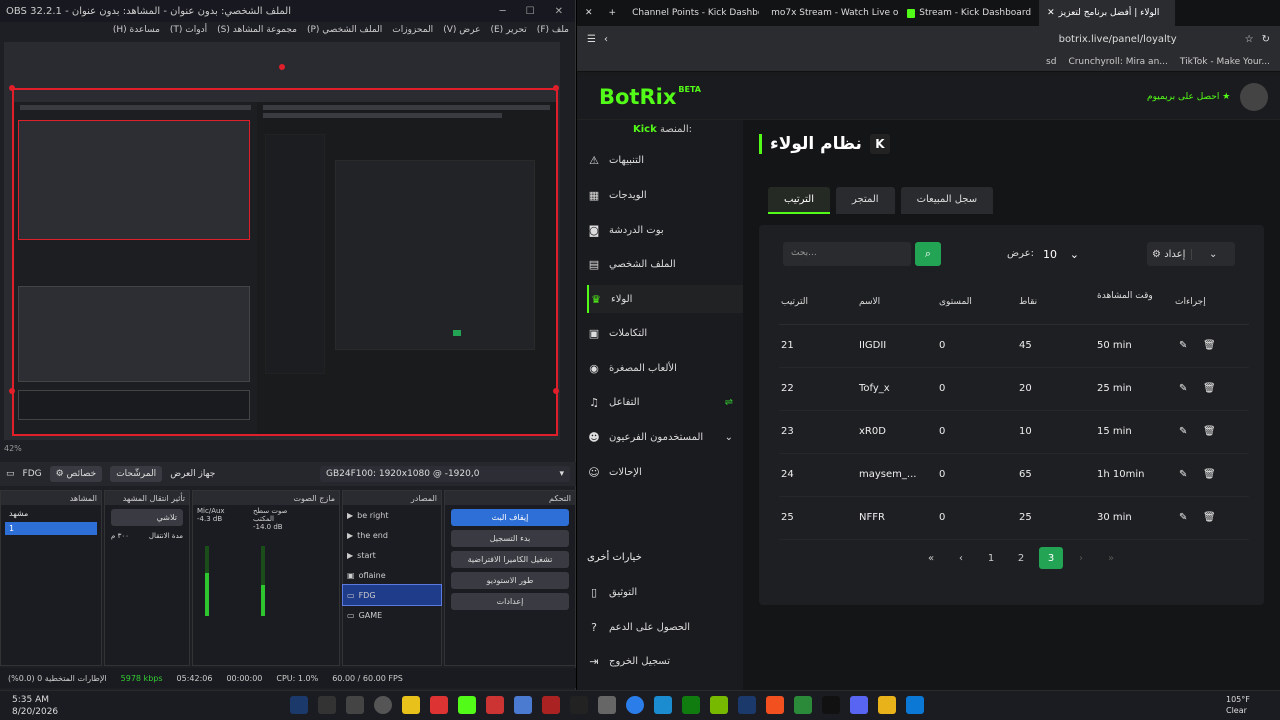 The image size is (1280, 720). Describe the element at coordinates (591, 39) in the screenshot. I see `menu-icon: ☰` at that location.